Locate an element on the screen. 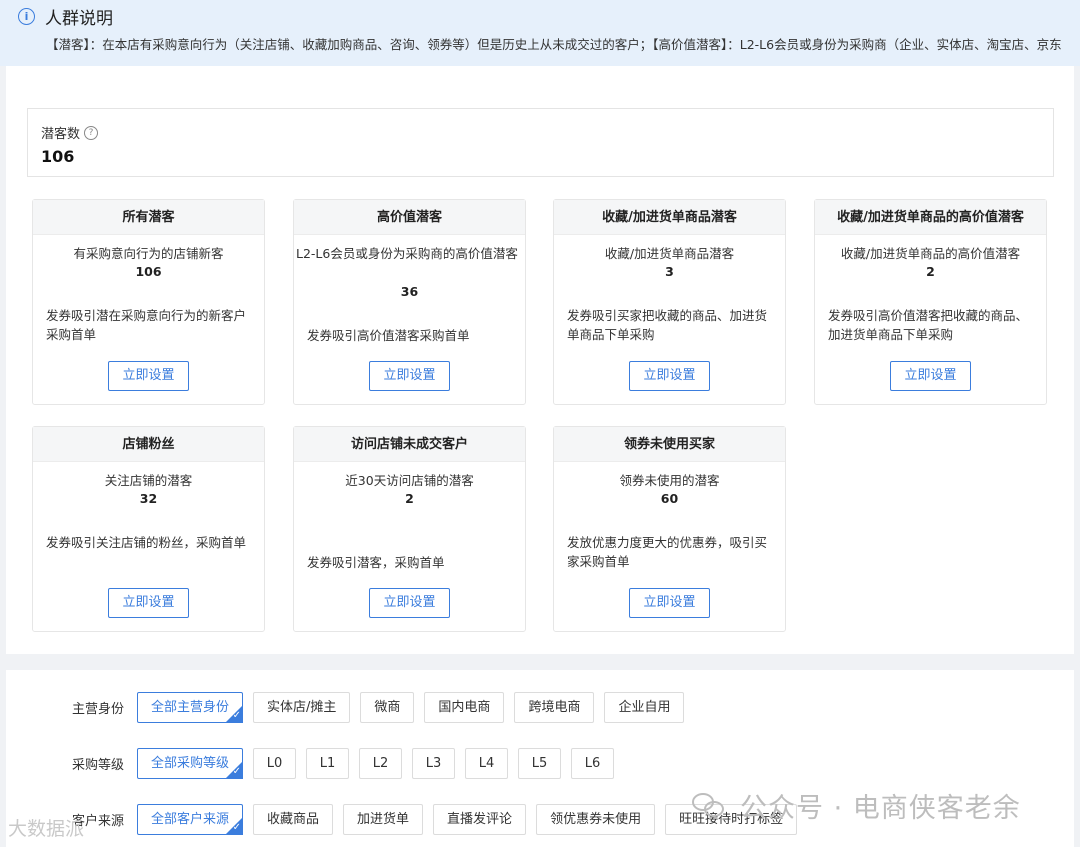  filter-option: 直播发评论 is located at coordinates (480, 819).